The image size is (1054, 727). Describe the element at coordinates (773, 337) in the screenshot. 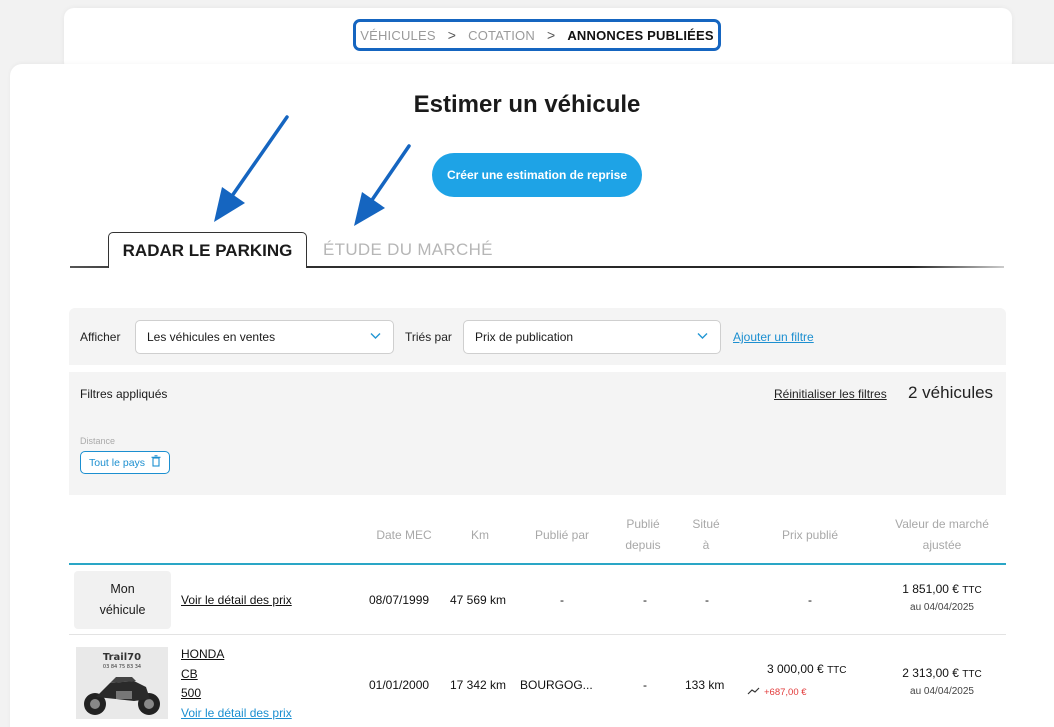

I see `add-filter-link: Ajouter un filtre` at that location.